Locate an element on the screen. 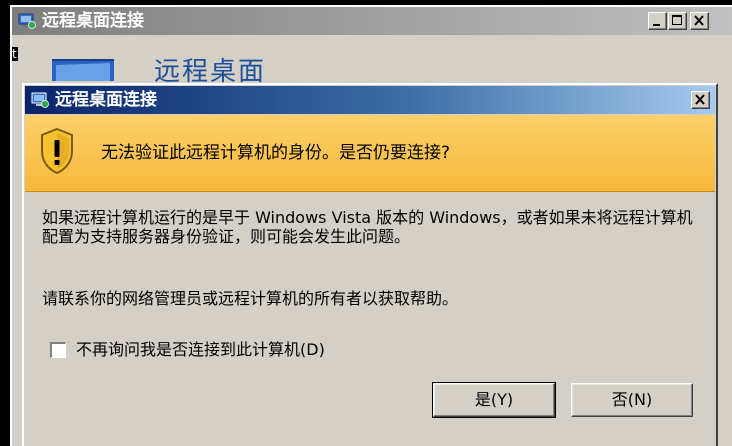  minimize-button is located at coordinates (657, 21).